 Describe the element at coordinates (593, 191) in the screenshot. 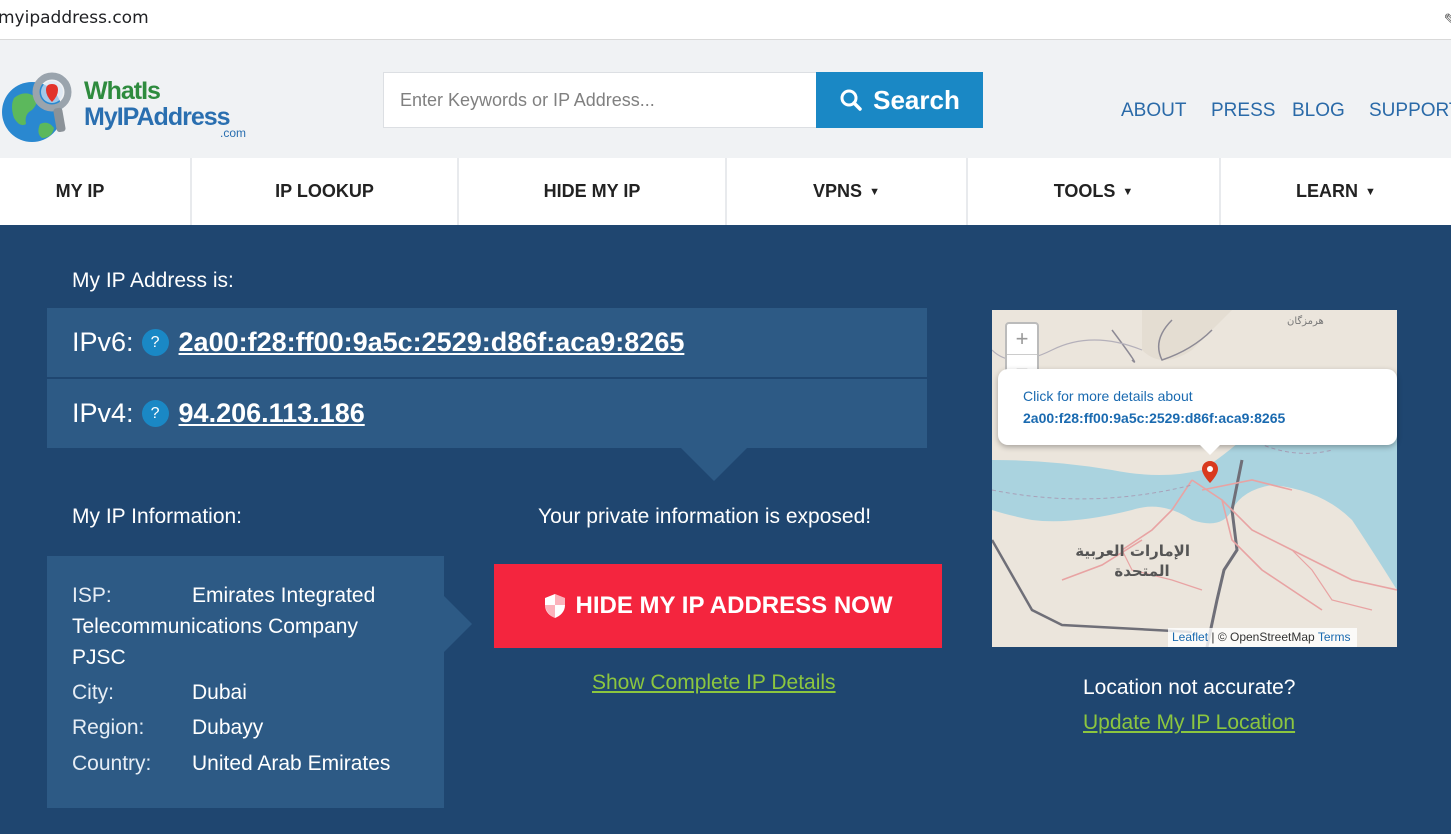

I see `nav-hide-my-ip: HIDE MY IP` at that location.